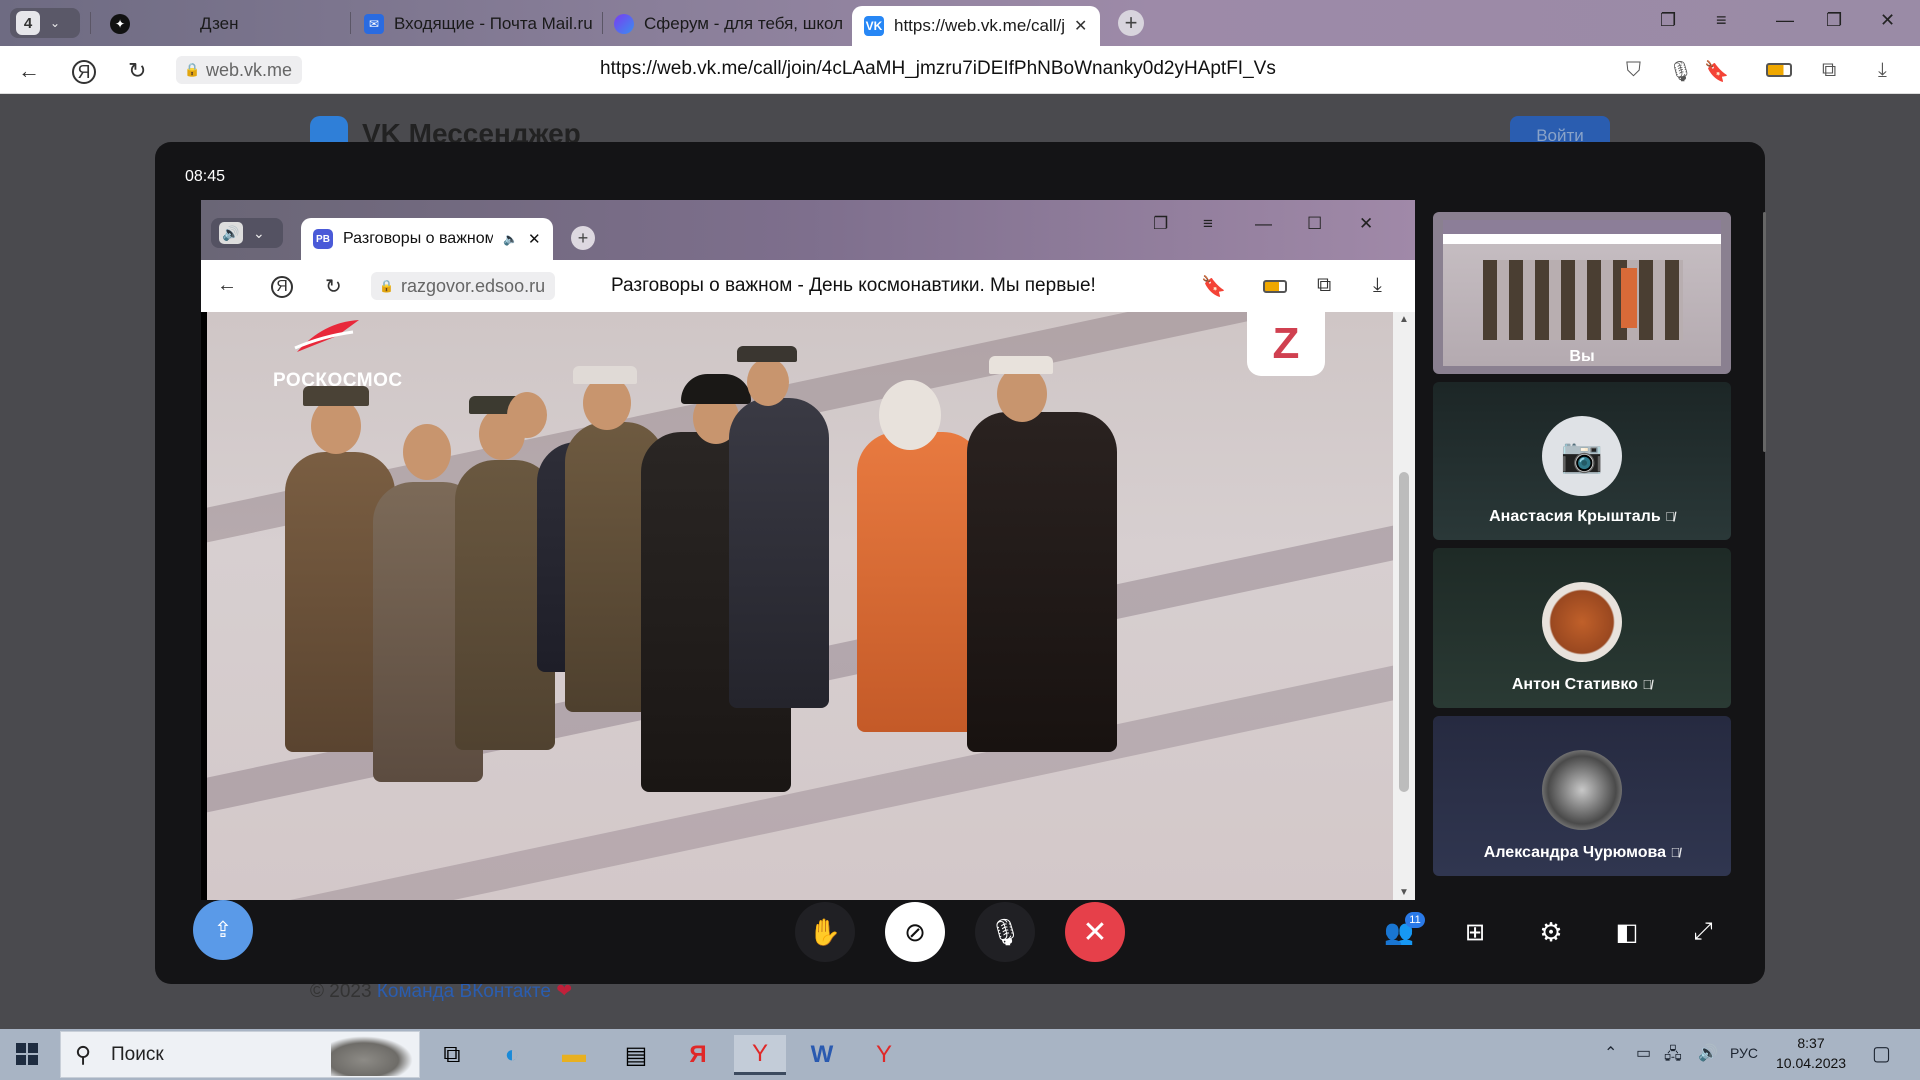  What do you see at coordinates (28, 23) in the screenshot?
I see `tab-count: 4` at bounding box center [28, 23].